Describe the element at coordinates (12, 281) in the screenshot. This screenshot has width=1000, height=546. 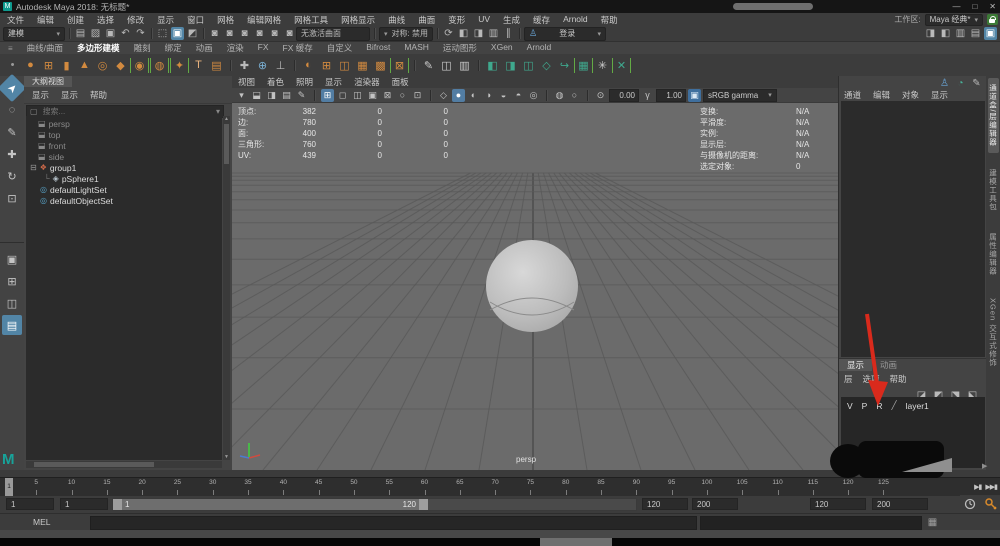
I see `four-pane-layout-button: ⊞` at that location.